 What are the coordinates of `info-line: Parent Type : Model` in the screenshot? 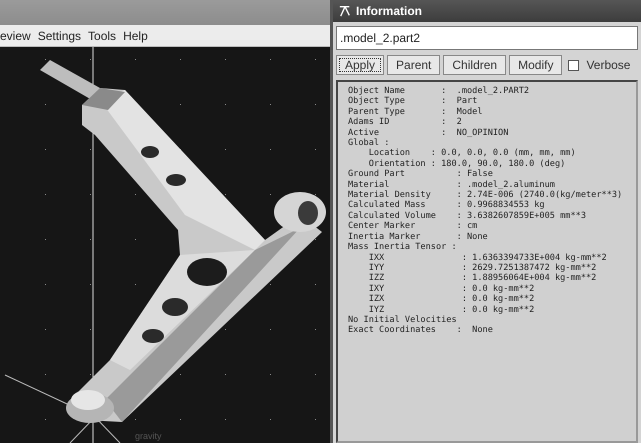 It's located at (416, 112).